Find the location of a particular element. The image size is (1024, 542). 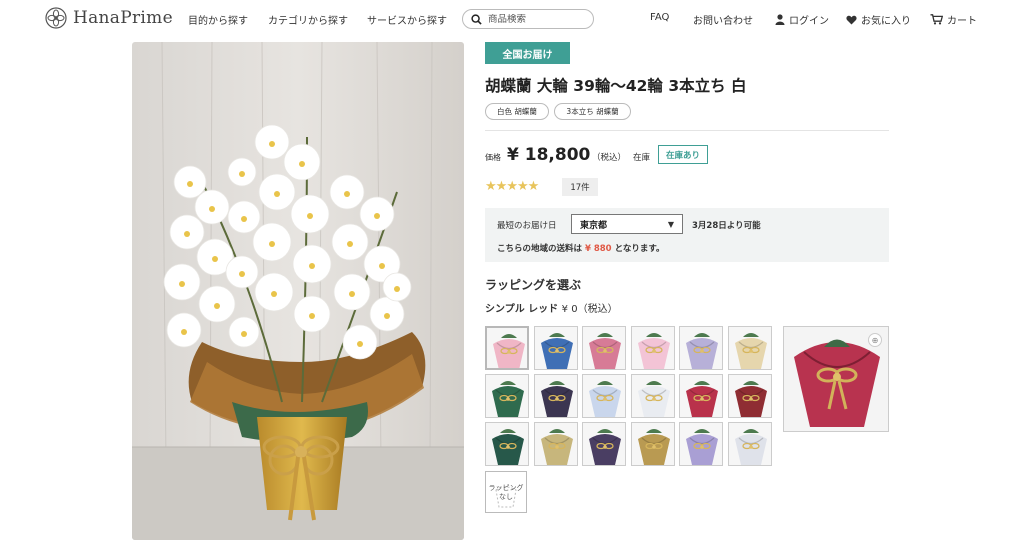

login-label: ログイン is located at coordinates (809, 21).